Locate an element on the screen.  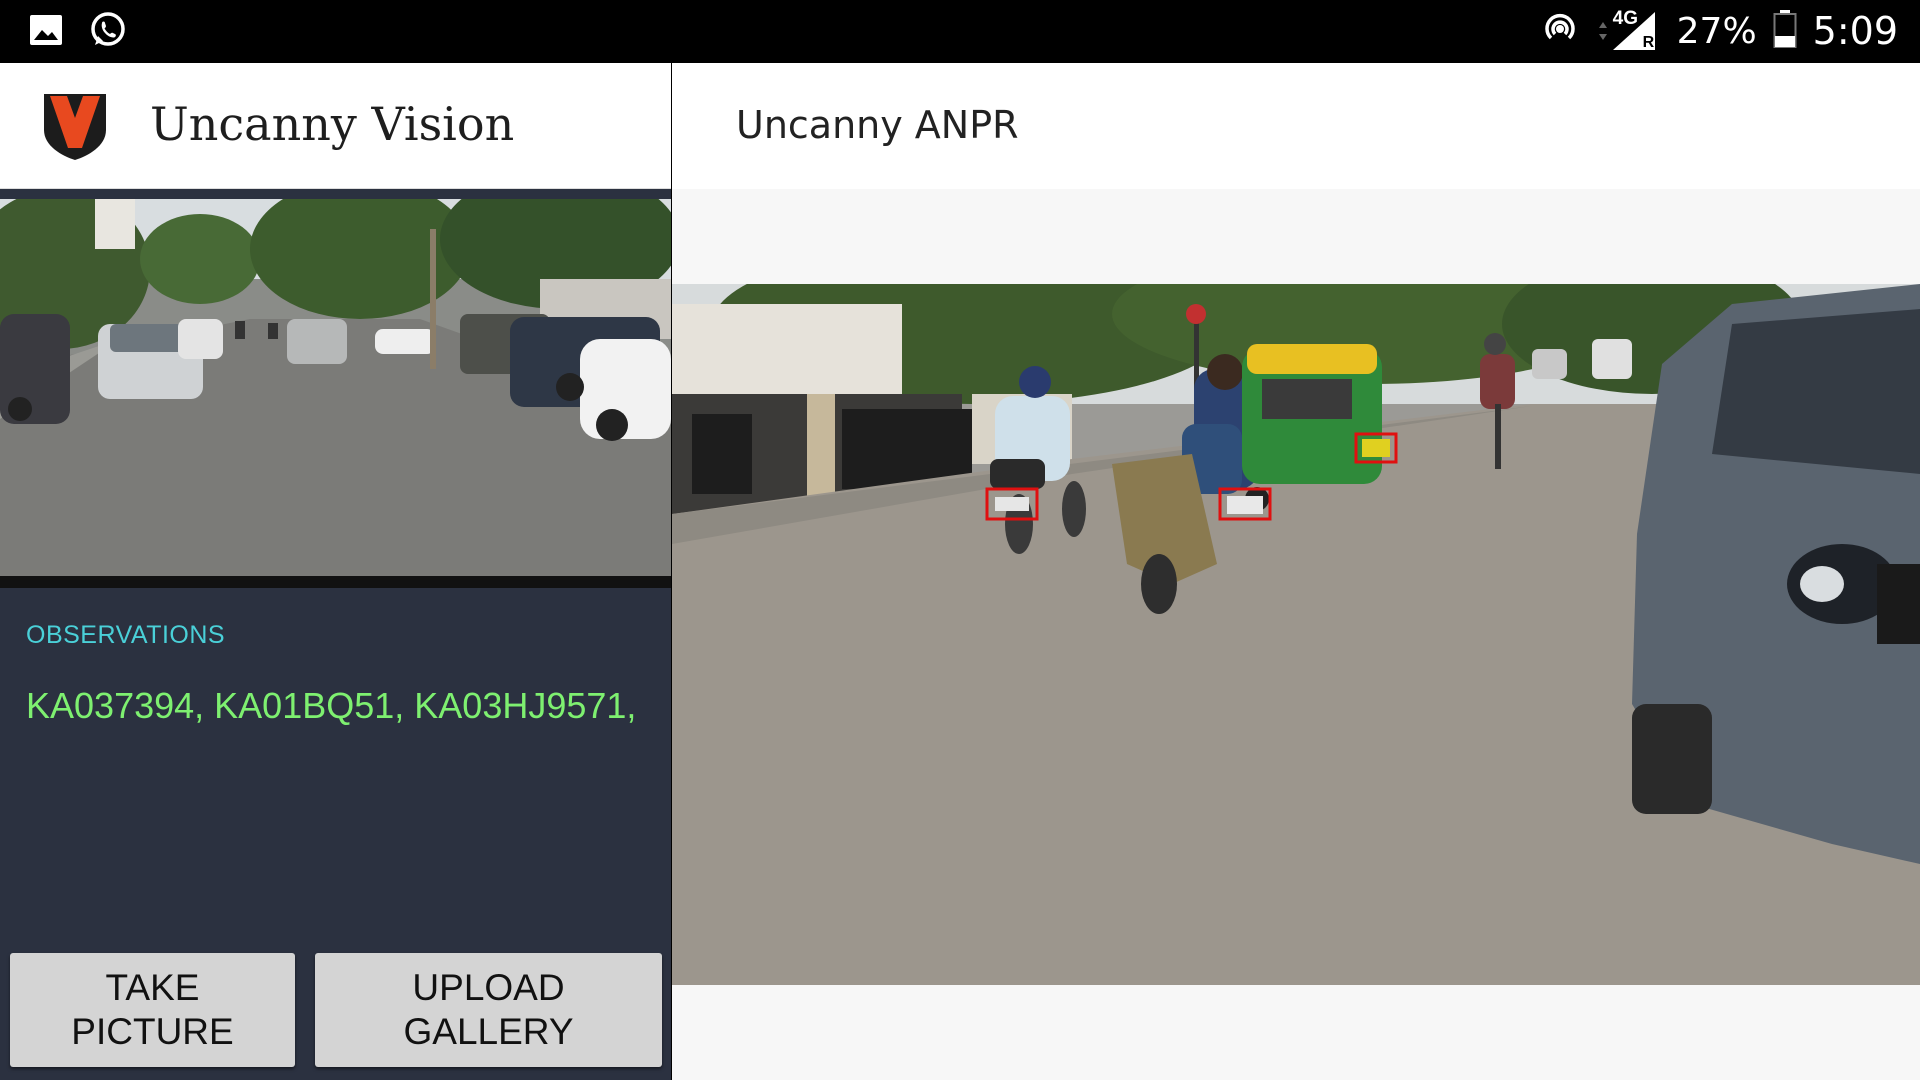
app-title: Uncanny Vision is located at coordinates (332, 124).